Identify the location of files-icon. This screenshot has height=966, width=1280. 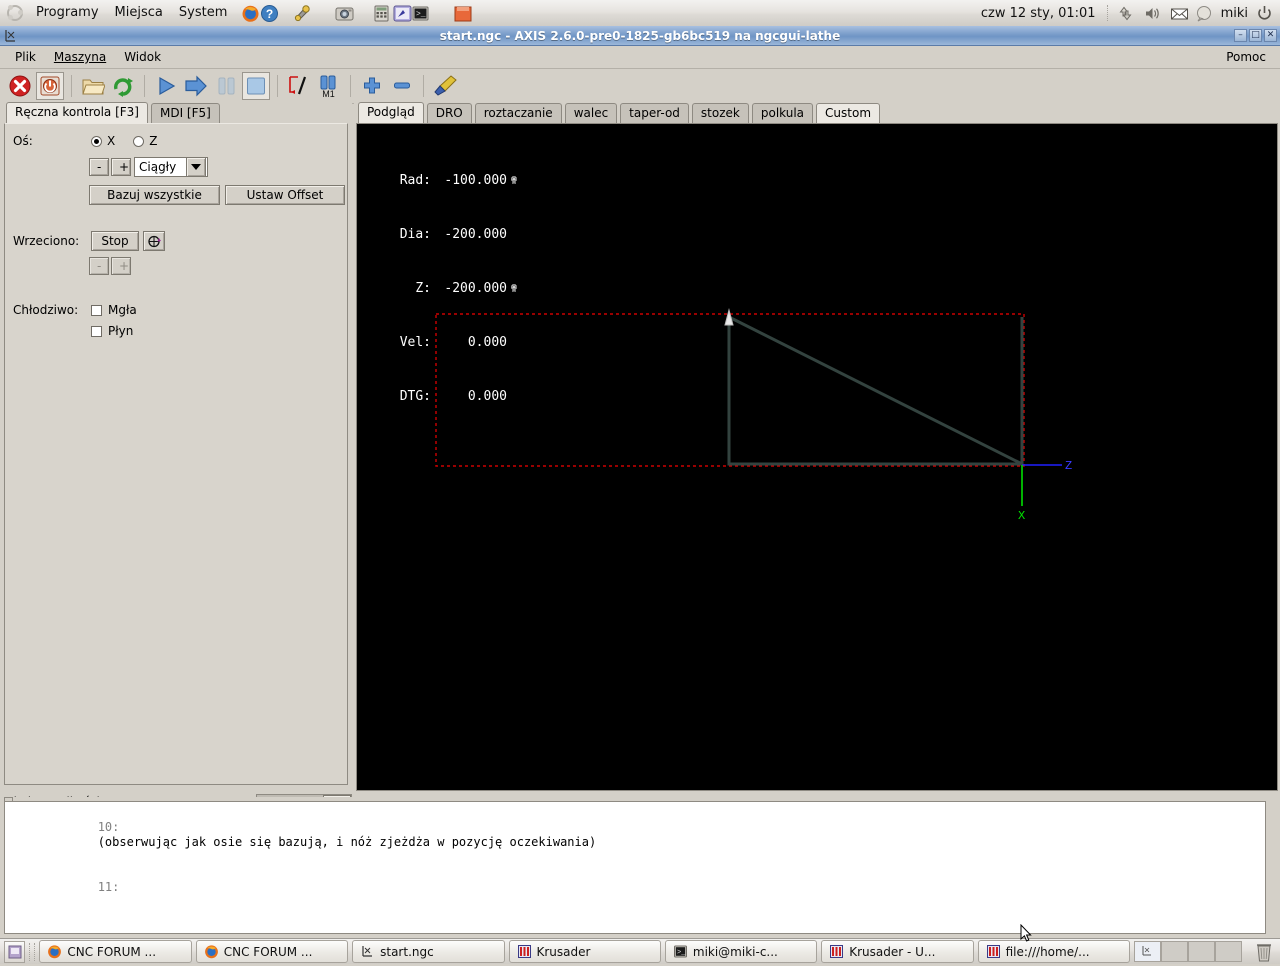
(464, 13).